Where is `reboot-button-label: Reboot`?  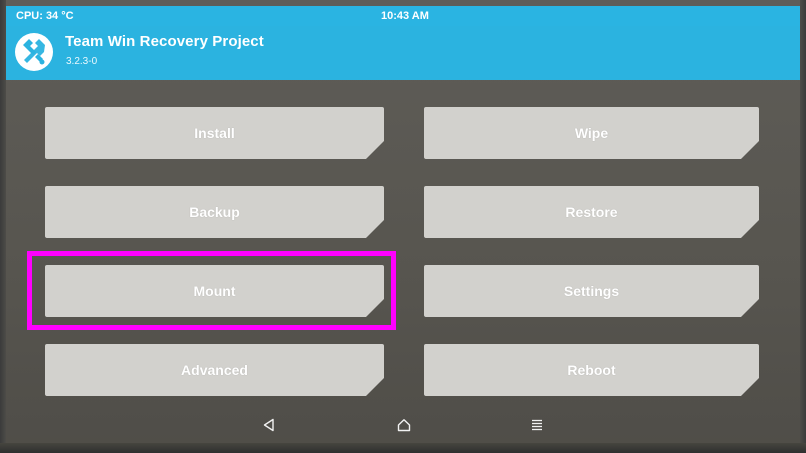
reboot-button-label: Reboot is located at coordinates (591, 370).